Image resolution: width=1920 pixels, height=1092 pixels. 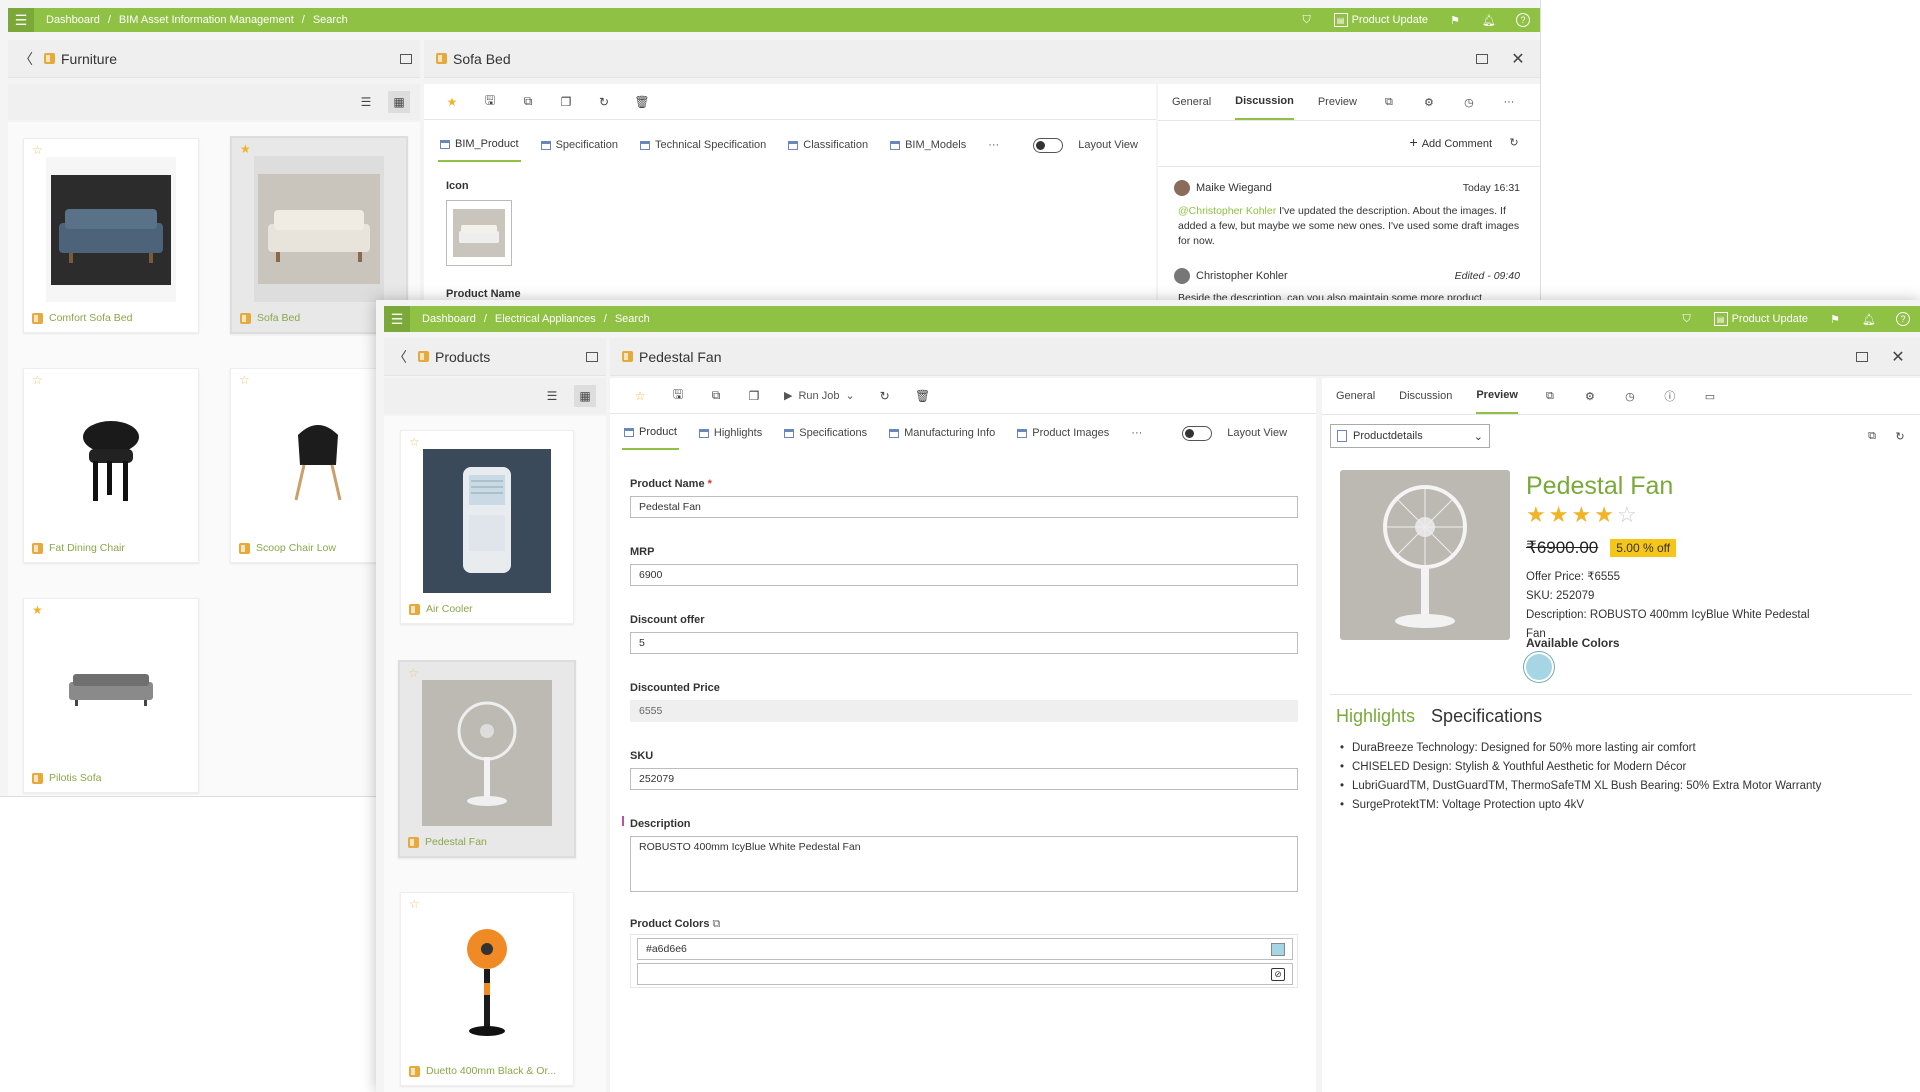 I want to click on help-icon: ⓘ, so click(x=1670, y=396).